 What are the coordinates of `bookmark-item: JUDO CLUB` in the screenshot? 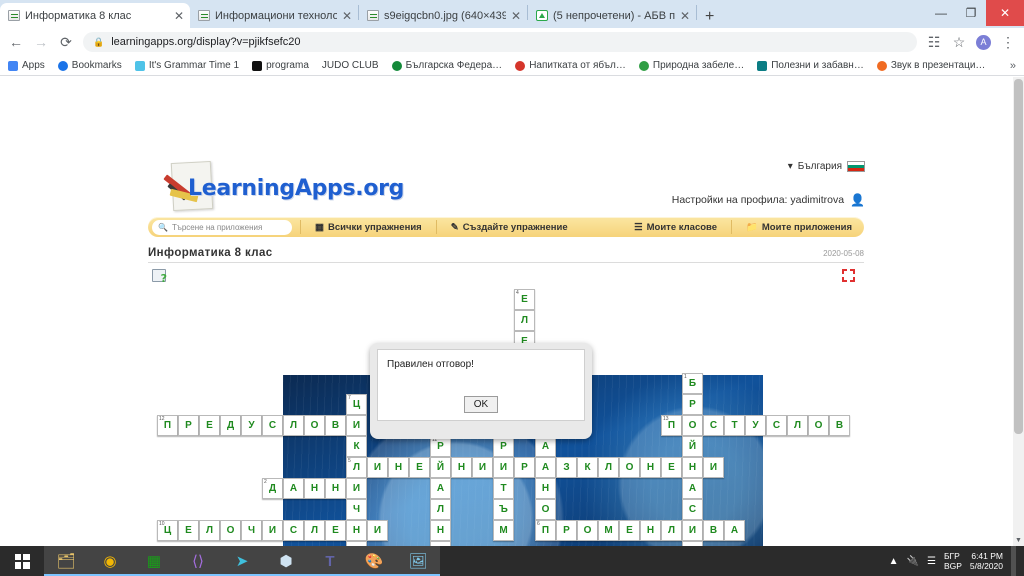 It's located at (350, 65).